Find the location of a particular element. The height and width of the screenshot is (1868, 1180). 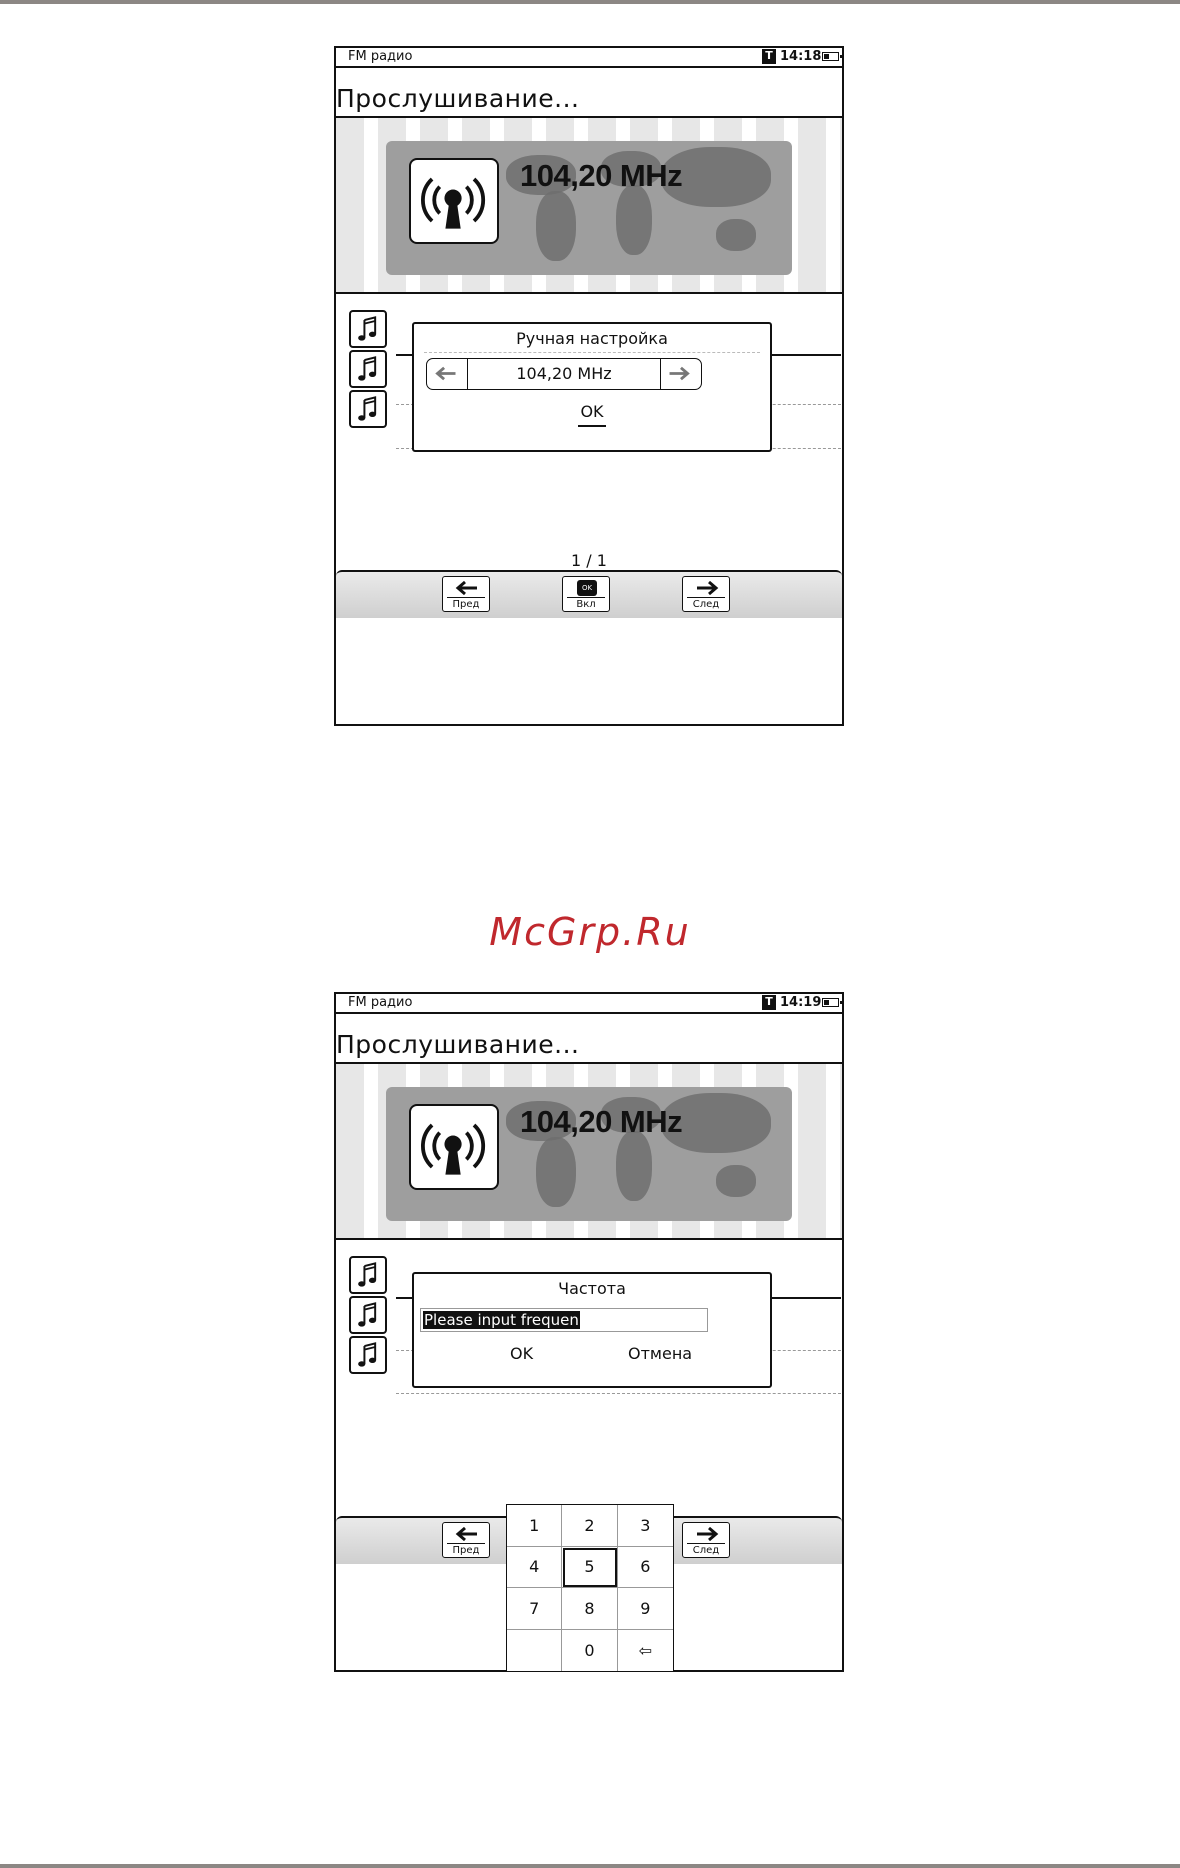

frequency-dialog: Частота Please input frequen OK Отмена is located at coordinates (592, 1330).